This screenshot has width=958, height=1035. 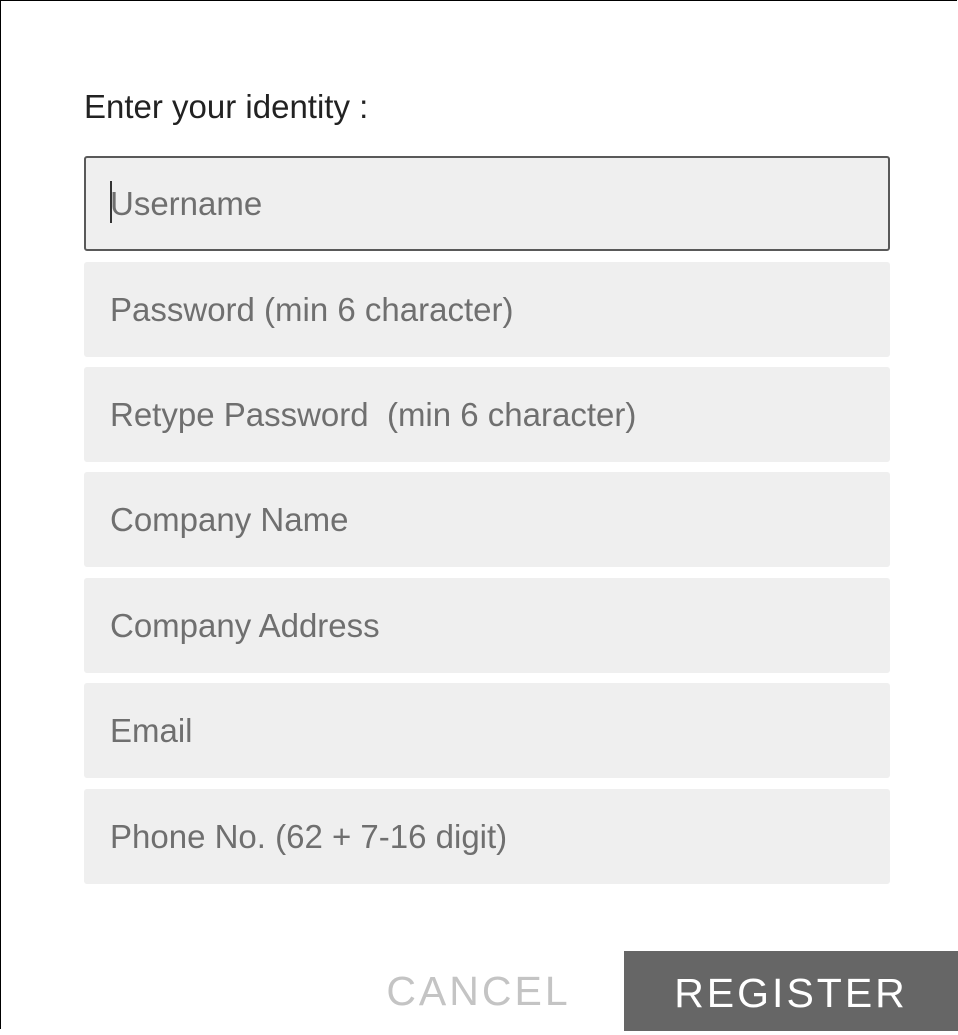 What do you see at coordinates (487, 836) in the screenshot?
I see `phone-input` at bounding box center [487, 836].